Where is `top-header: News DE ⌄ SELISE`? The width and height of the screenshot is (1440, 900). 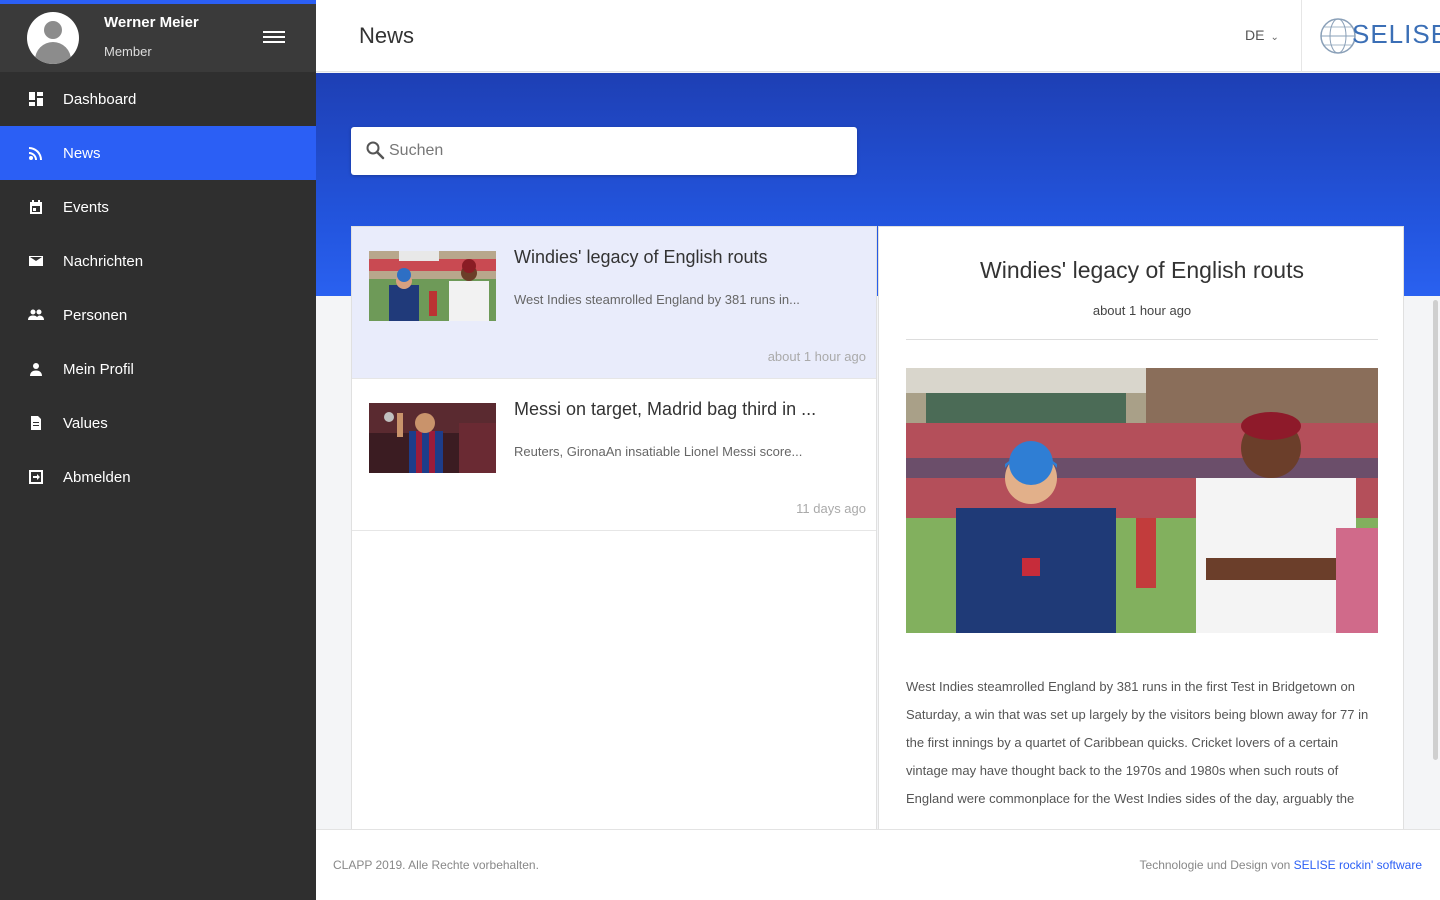
top-header: News DE ⌄ SELISE is located at coordinates (878, 36).